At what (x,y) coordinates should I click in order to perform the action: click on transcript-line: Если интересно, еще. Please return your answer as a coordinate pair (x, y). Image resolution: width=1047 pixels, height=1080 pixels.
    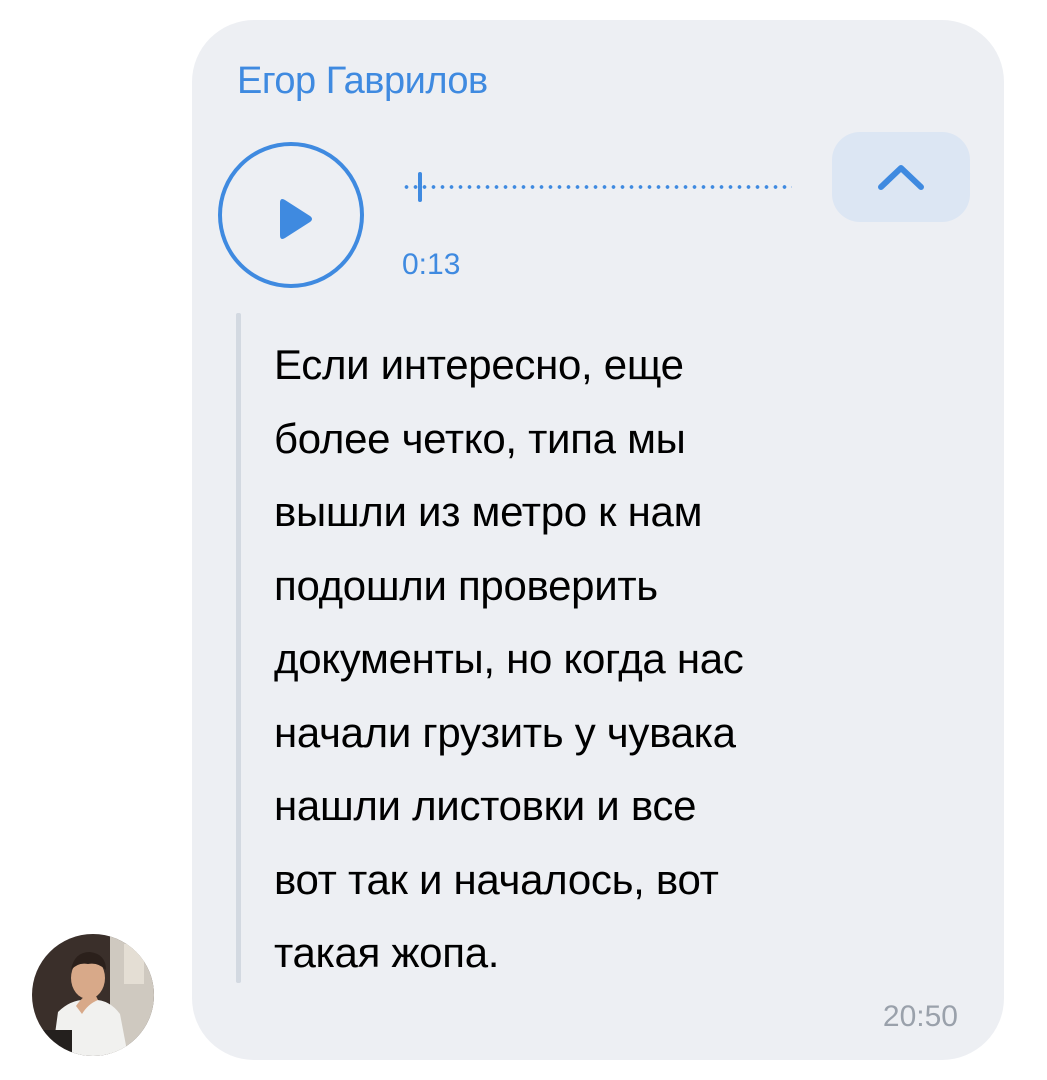
    Looking at the image, I should click on (479, 364).